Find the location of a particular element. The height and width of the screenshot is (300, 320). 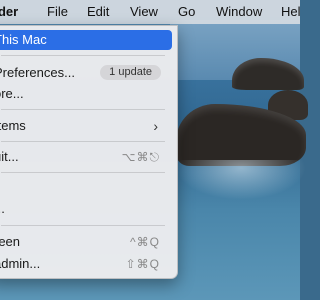

menu-item-label: reen is located at coordinates (10, 241).